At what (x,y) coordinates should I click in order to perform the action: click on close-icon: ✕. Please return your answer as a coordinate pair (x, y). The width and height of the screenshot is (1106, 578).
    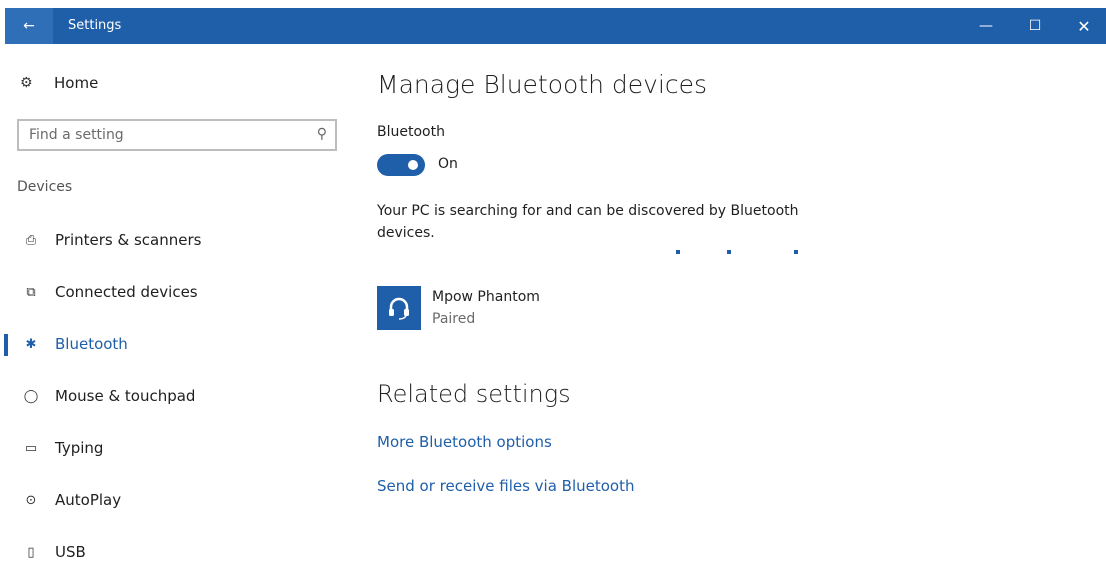
    Looking at the image, I should click on (1084, 26).